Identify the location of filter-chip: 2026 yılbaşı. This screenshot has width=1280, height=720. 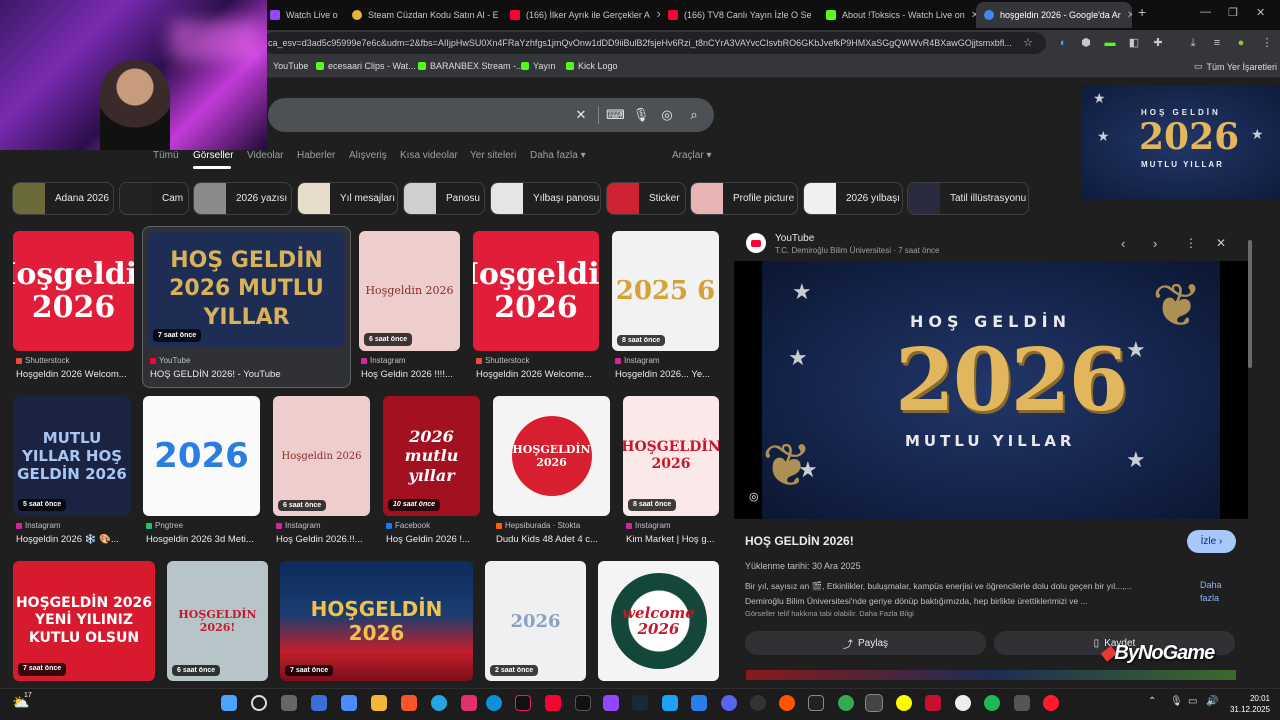
(853, 198).